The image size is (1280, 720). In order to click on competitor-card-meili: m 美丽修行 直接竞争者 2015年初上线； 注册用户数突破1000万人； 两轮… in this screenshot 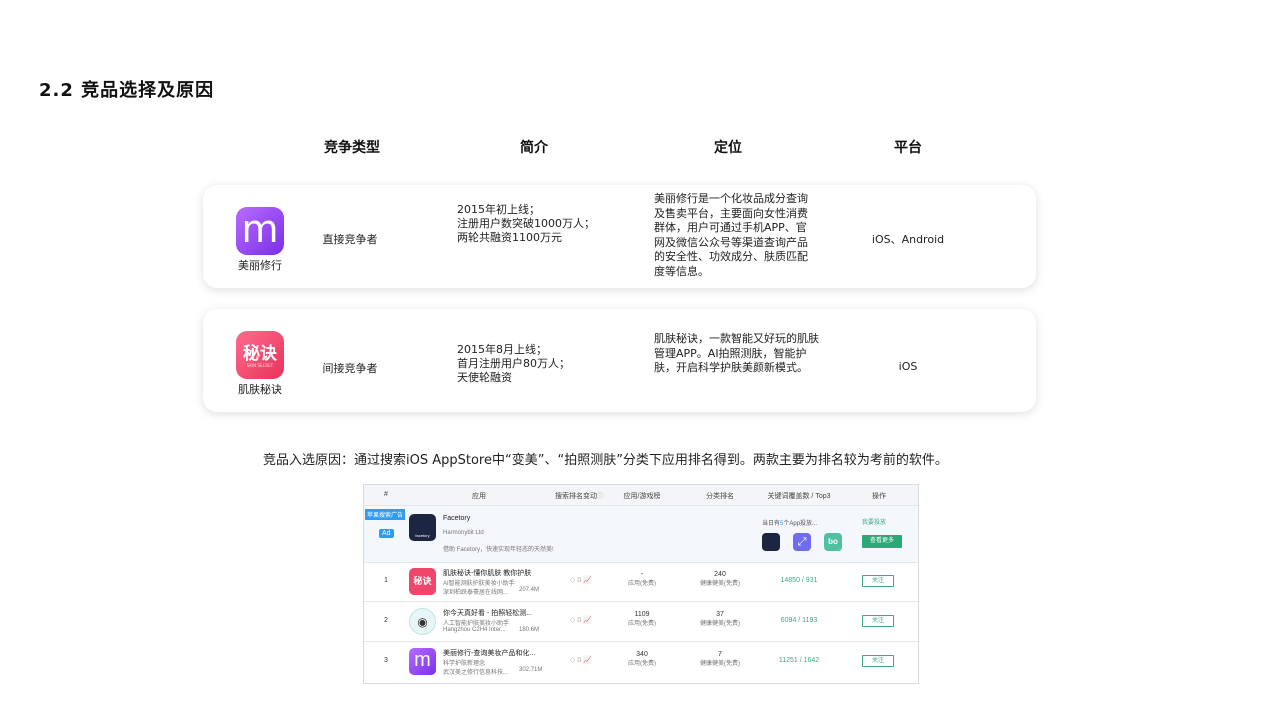, I will do `click(619, 236)`.